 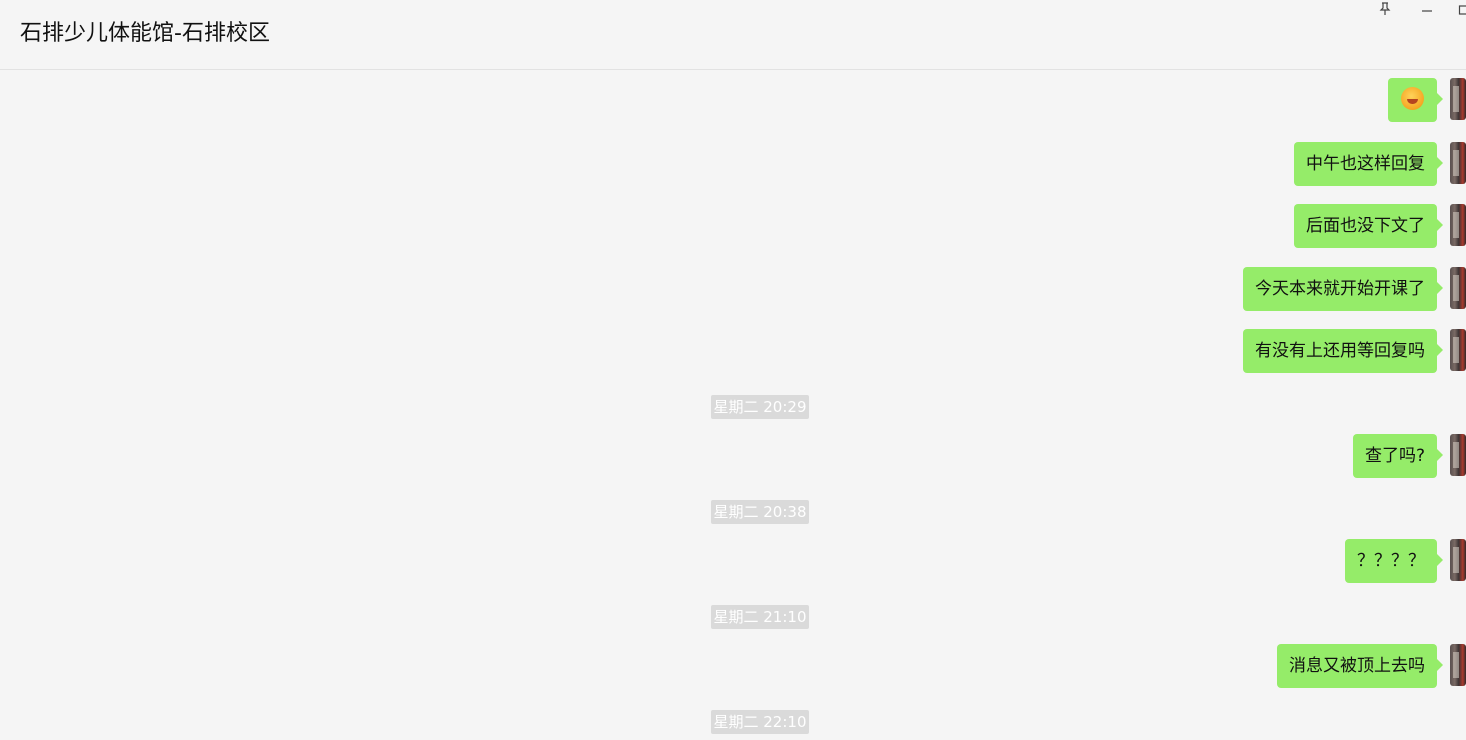 I want to click on pin-button, so click(x=1385, y=9).